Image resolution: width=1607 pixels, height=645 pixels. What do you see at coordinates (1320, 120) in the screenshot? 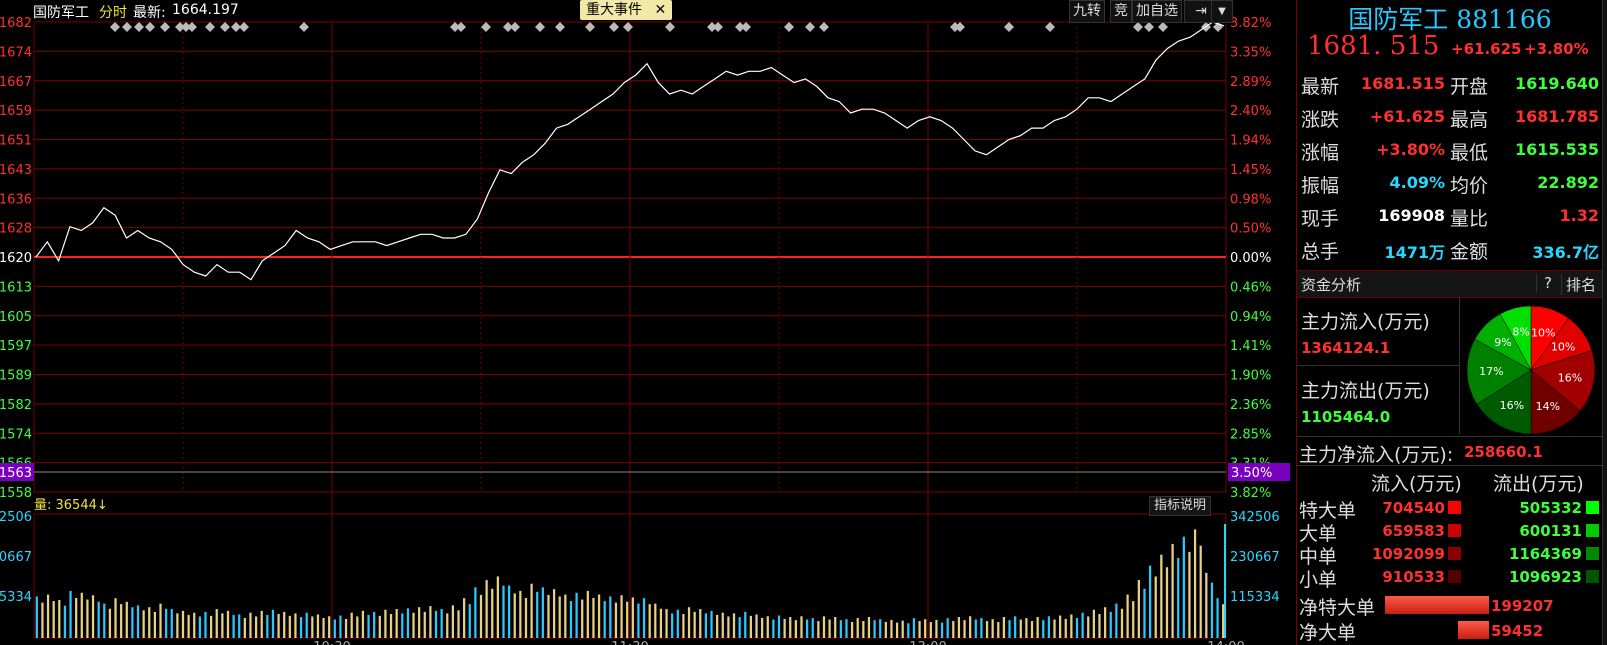
I see `quote-label: 涨跌` at bounding box center [1320, 120].